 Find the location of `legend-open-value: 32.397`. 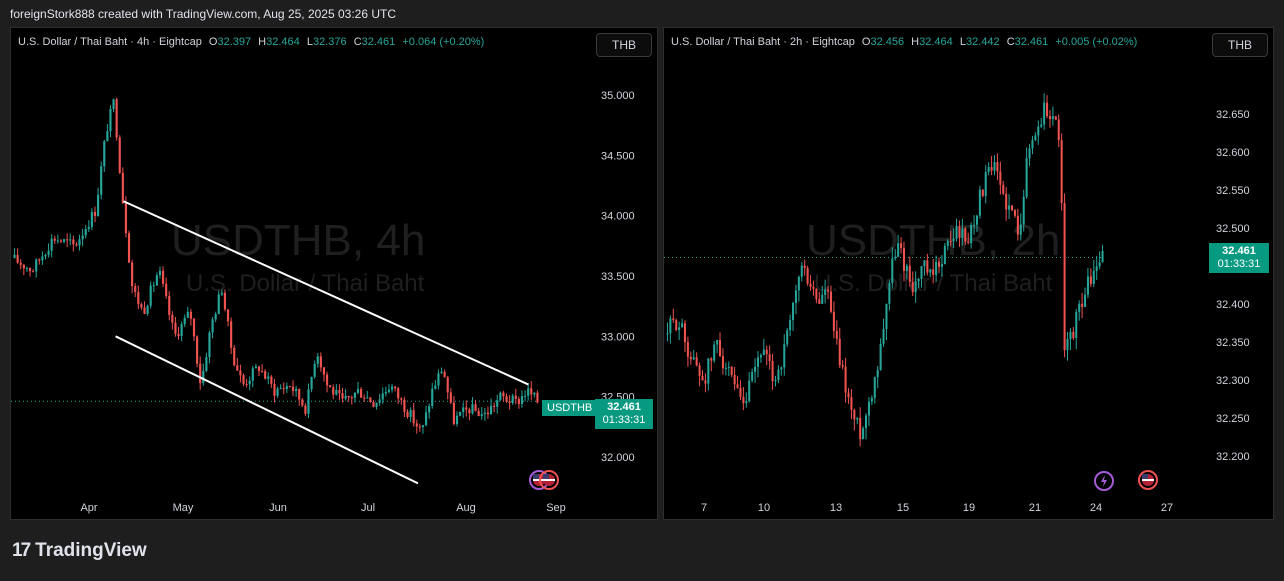

legend-open-value: 32.397 is located at coordinates (234, 42).